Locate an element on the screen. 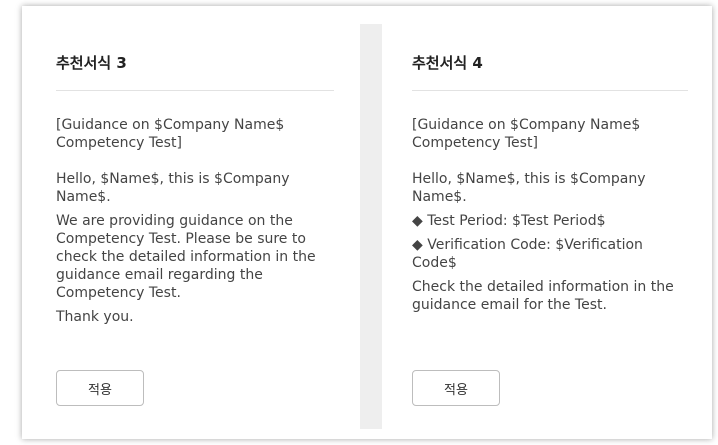 Image resolution: width=718 pixels, height=445 pixels. template-closing: Thank you. is located at coordinates (95, 317).